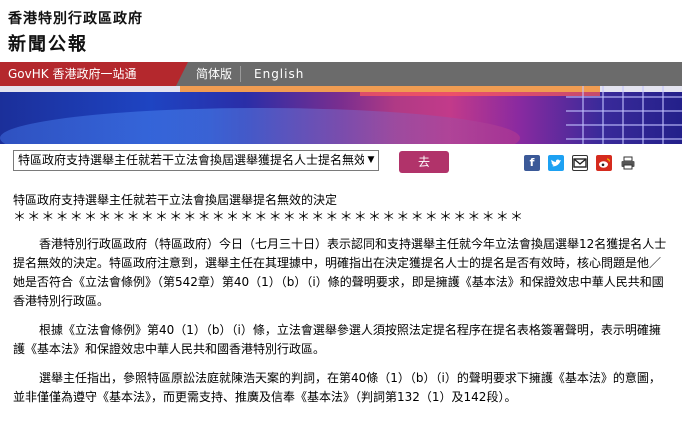 Image resolution: width=682 pixels, height=435 pixels. What do you see at coordinates (341, 74) in the screenshot?
I see `top-navigation: GovHK 香港政府一站通 简体版 English` at bounding box center [341, 74].